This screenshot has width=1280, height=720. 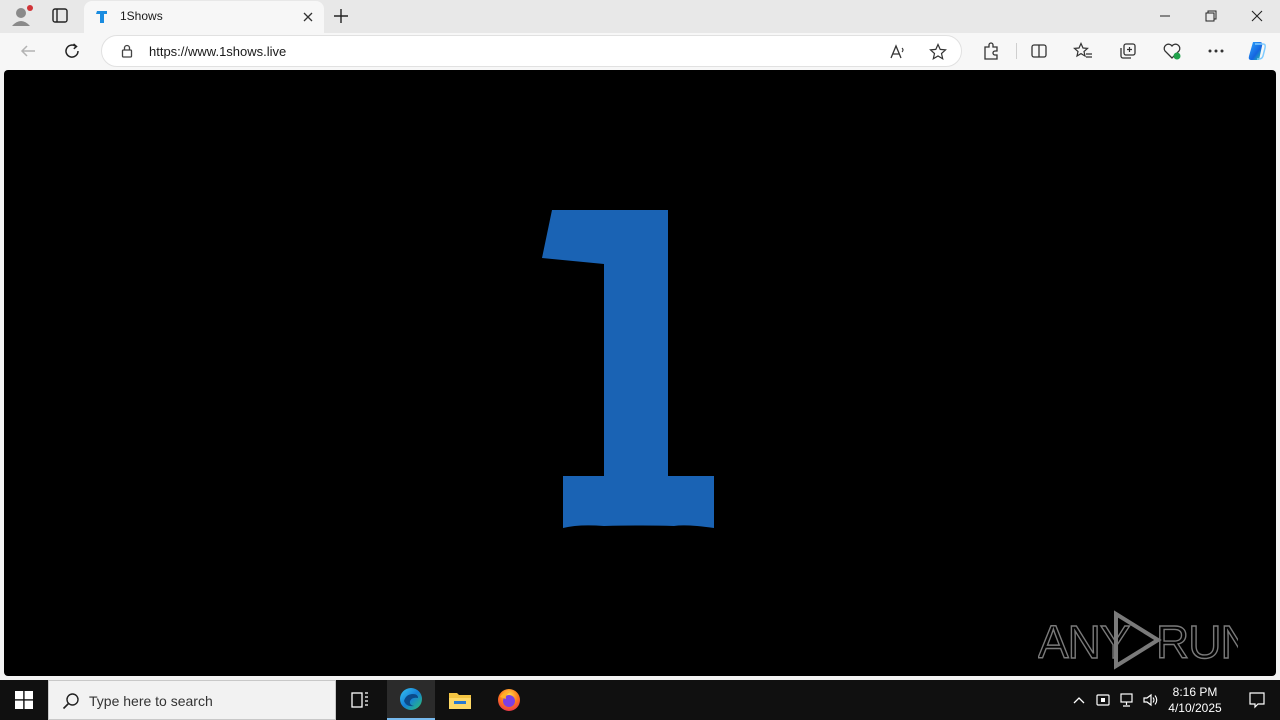 I want to click on taskbar-search-box: Type here to search, so click(x=192, y=700).